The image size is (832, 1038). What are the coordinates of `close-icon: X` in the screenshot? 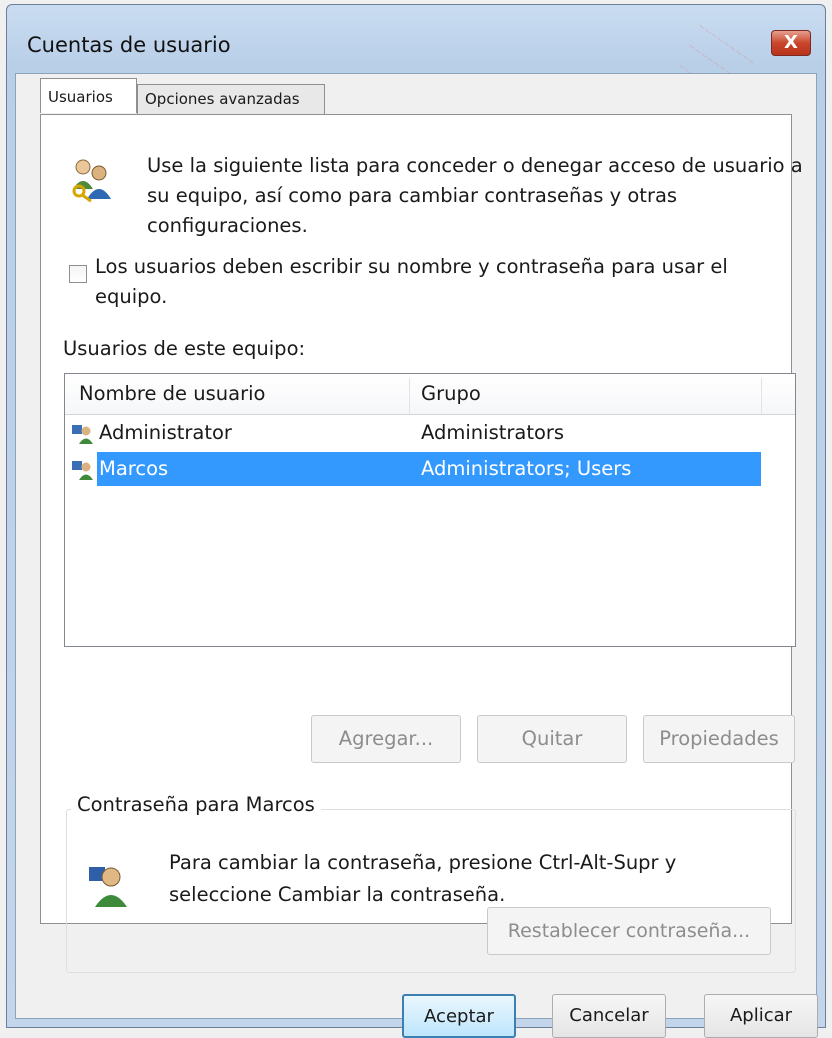 It's located at (791, 42).